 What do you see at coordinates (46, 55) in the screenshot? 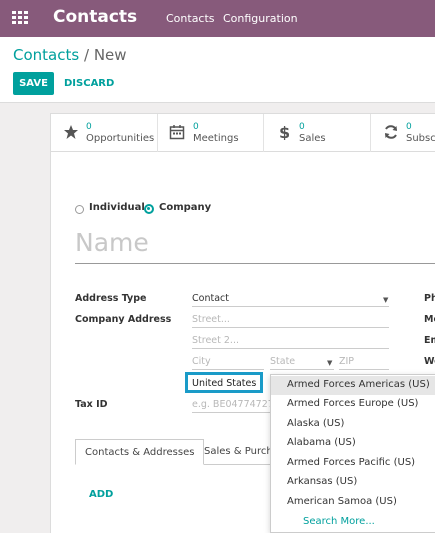
I see `breadcrumb-contacts-link: Contacts` at bounding box center [46, 55].